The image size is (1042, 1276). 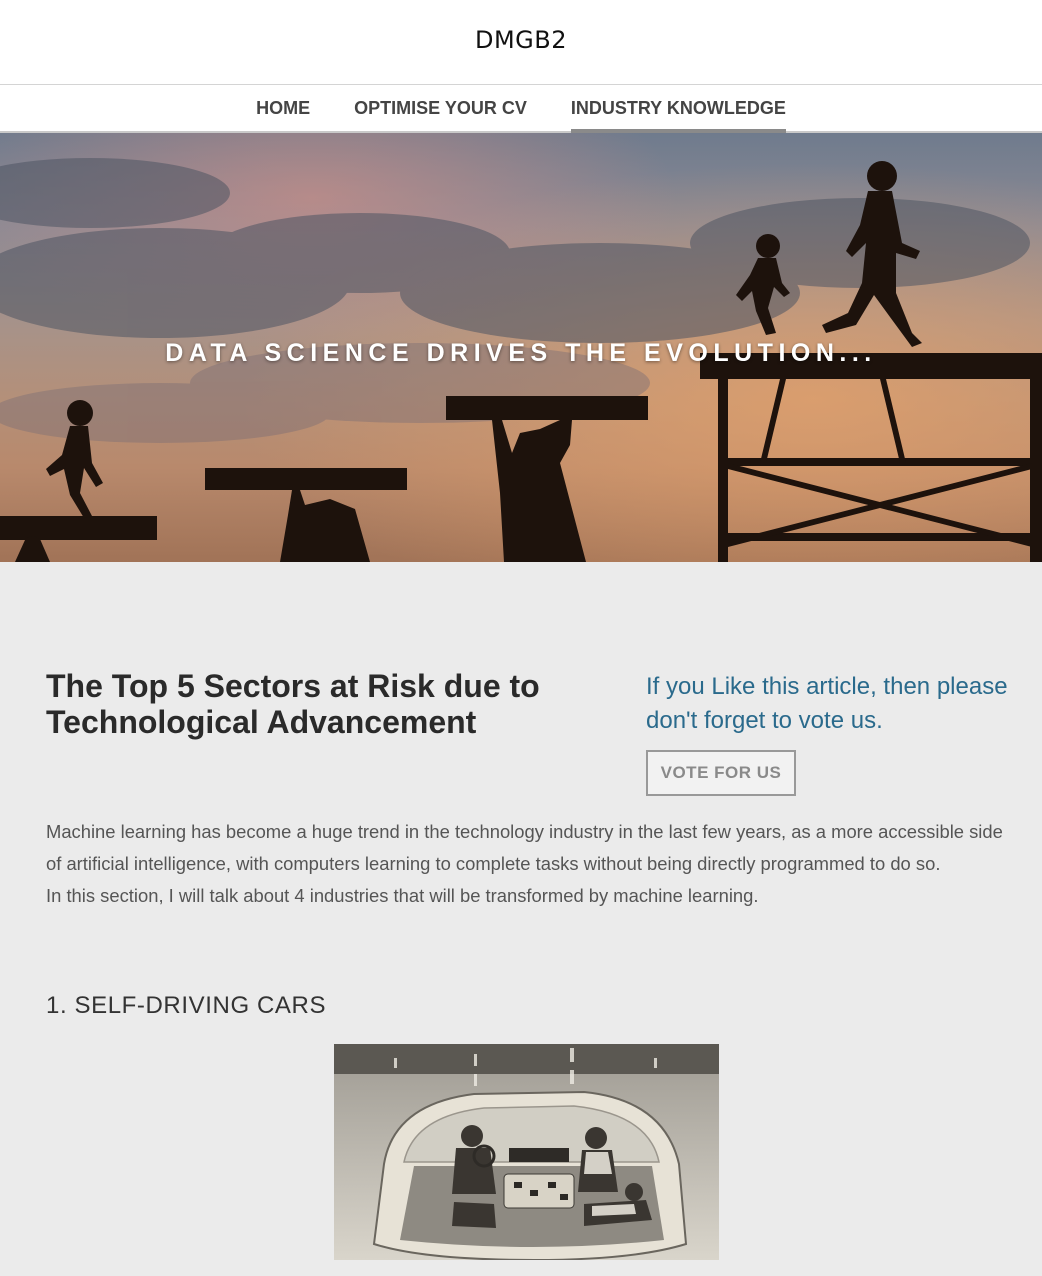 I want to click on section-heading-self-driving-cars: 1. SELF-DRIVING CARS, so click(x=186, y=1005).